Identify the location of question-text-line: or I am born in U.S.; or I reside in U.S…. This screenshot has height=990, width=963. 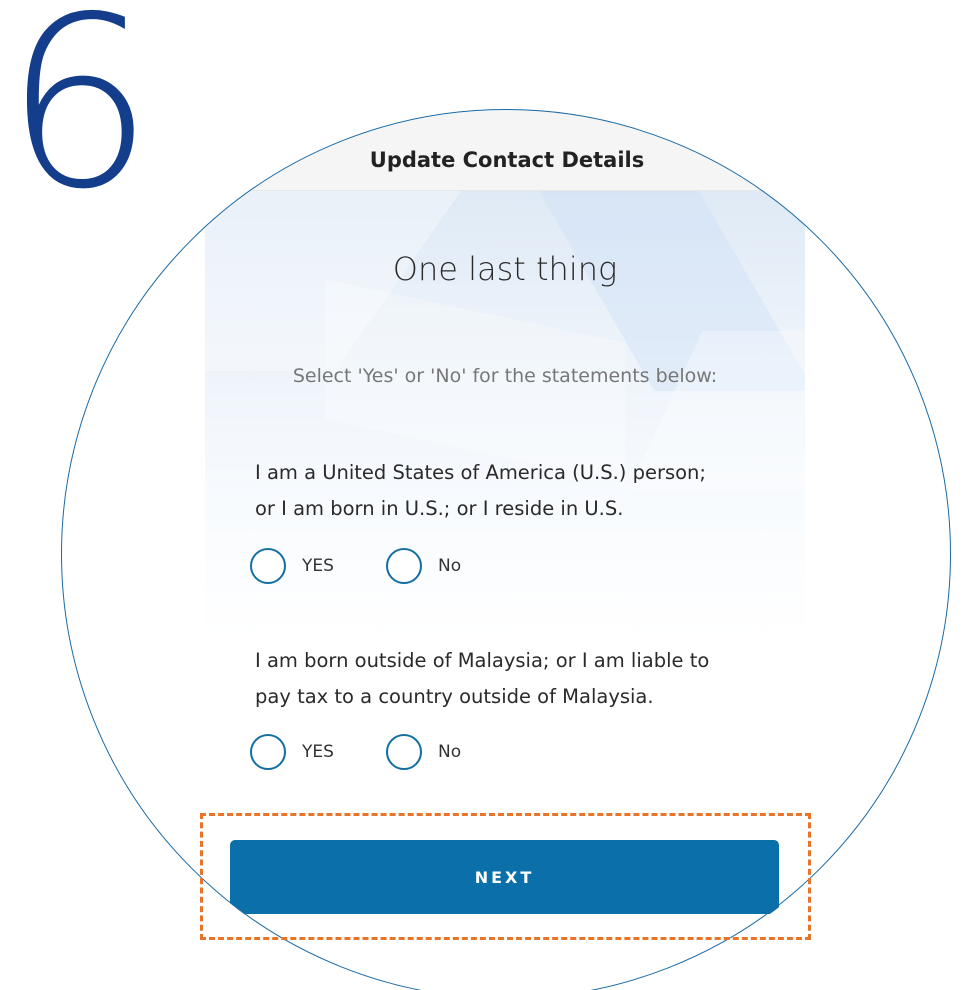
(439, 508).